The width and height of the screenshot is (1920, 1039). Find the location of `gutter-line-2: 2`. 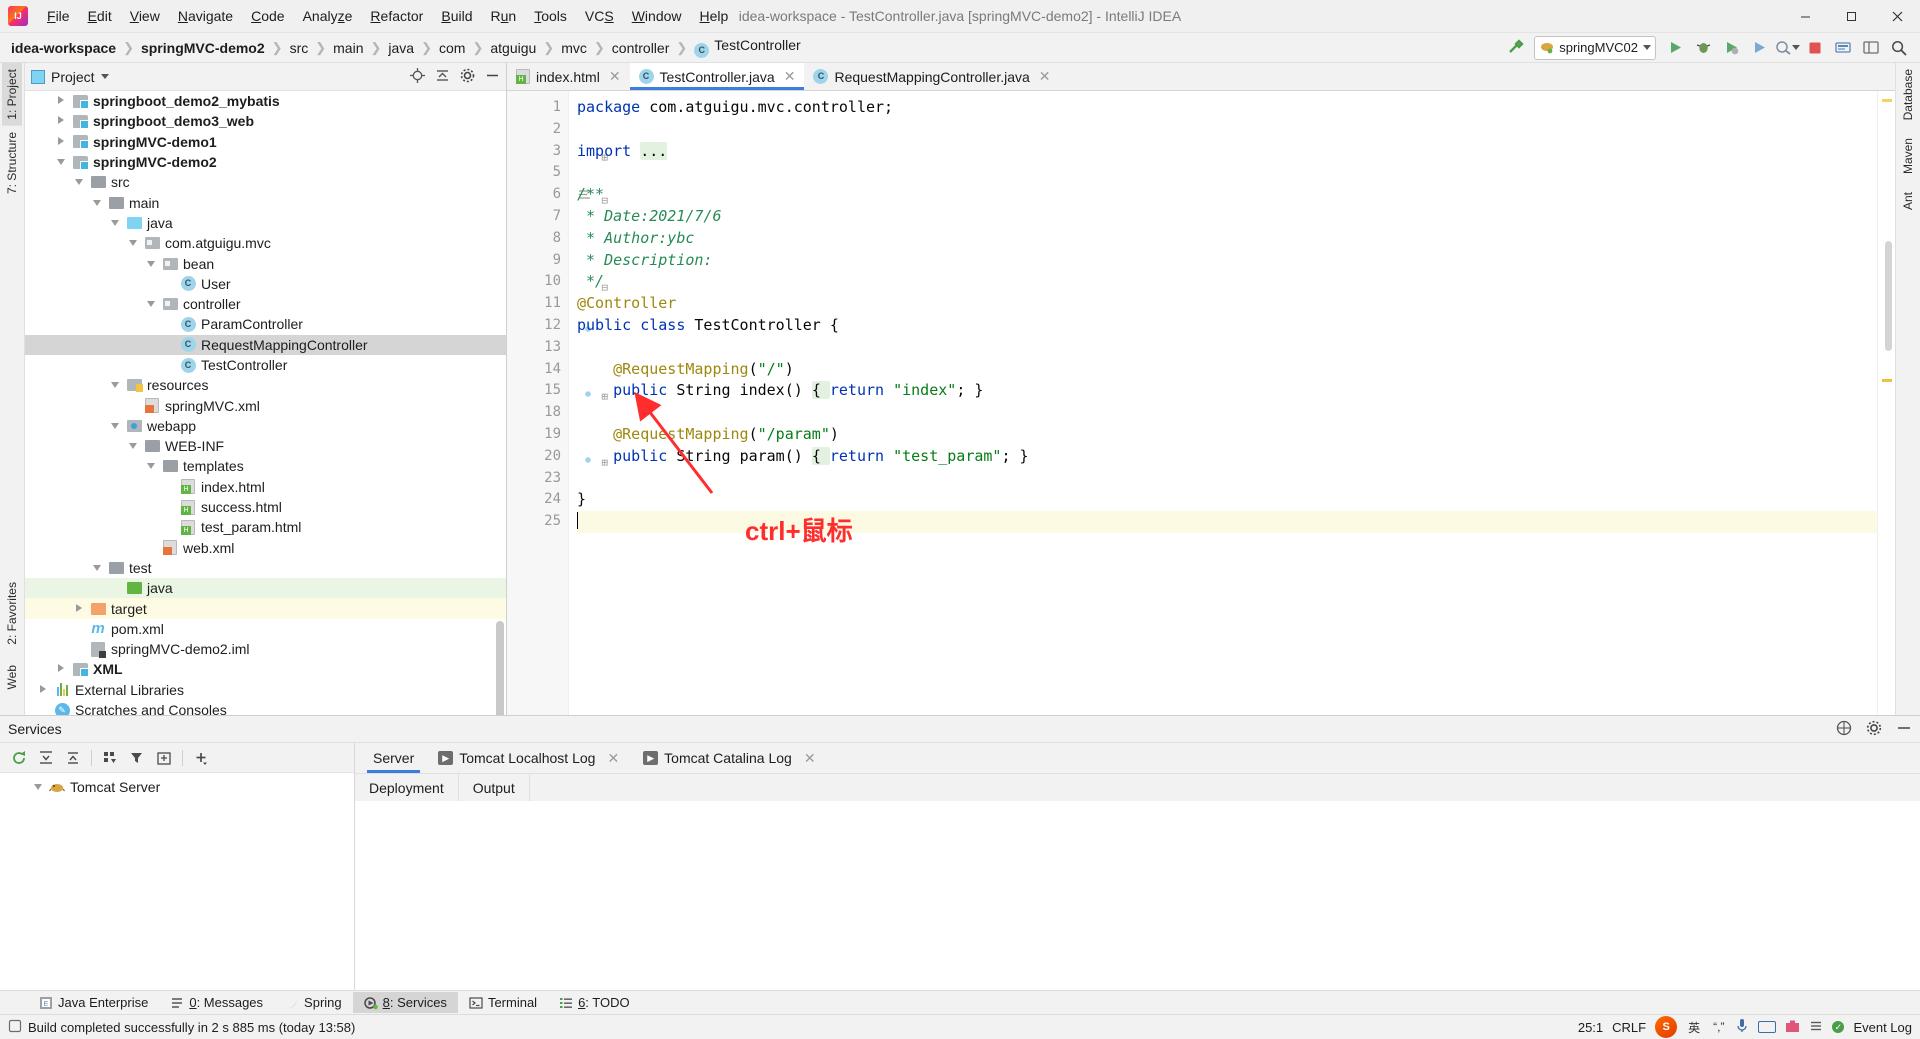

gutter-line-2: 2 is located at coordinates (537, 130).